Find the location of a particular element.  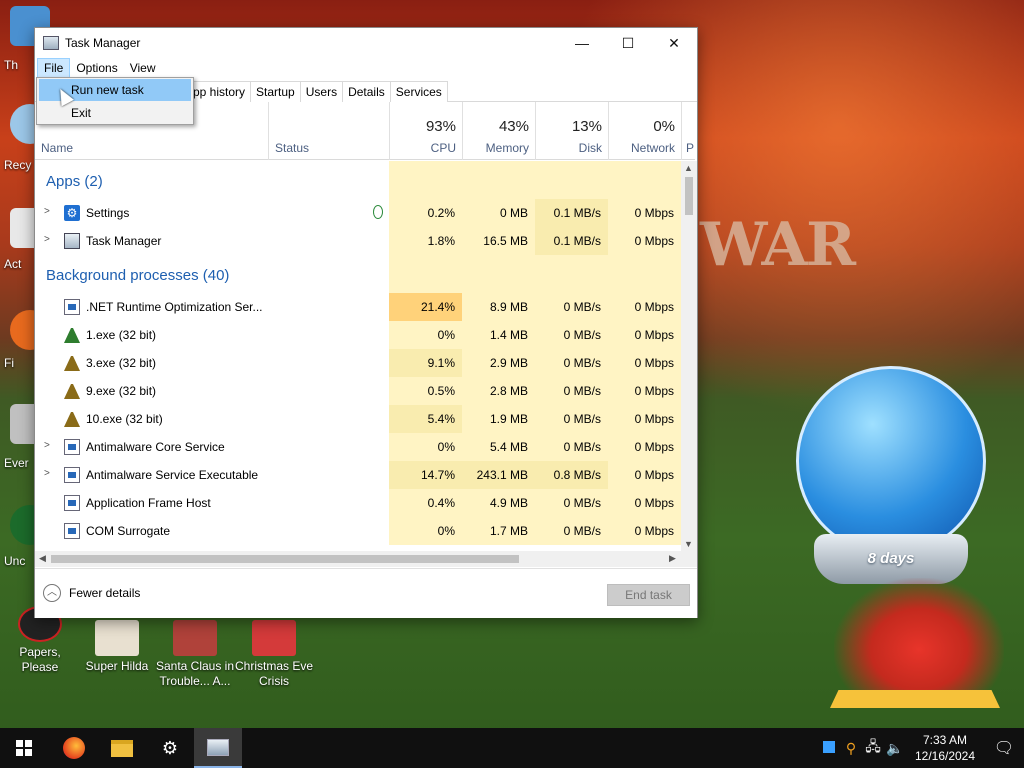

tab-app-history: pp history is located at coordinates (219, 91).